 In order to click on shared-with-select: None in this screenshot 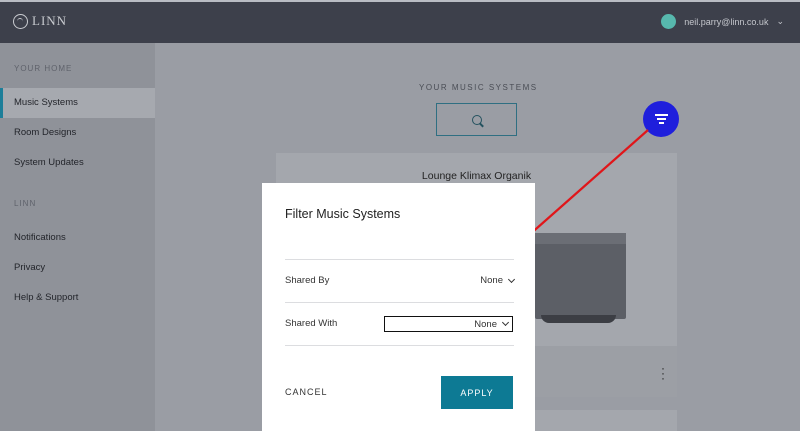, I will do `click(448, 324)`.